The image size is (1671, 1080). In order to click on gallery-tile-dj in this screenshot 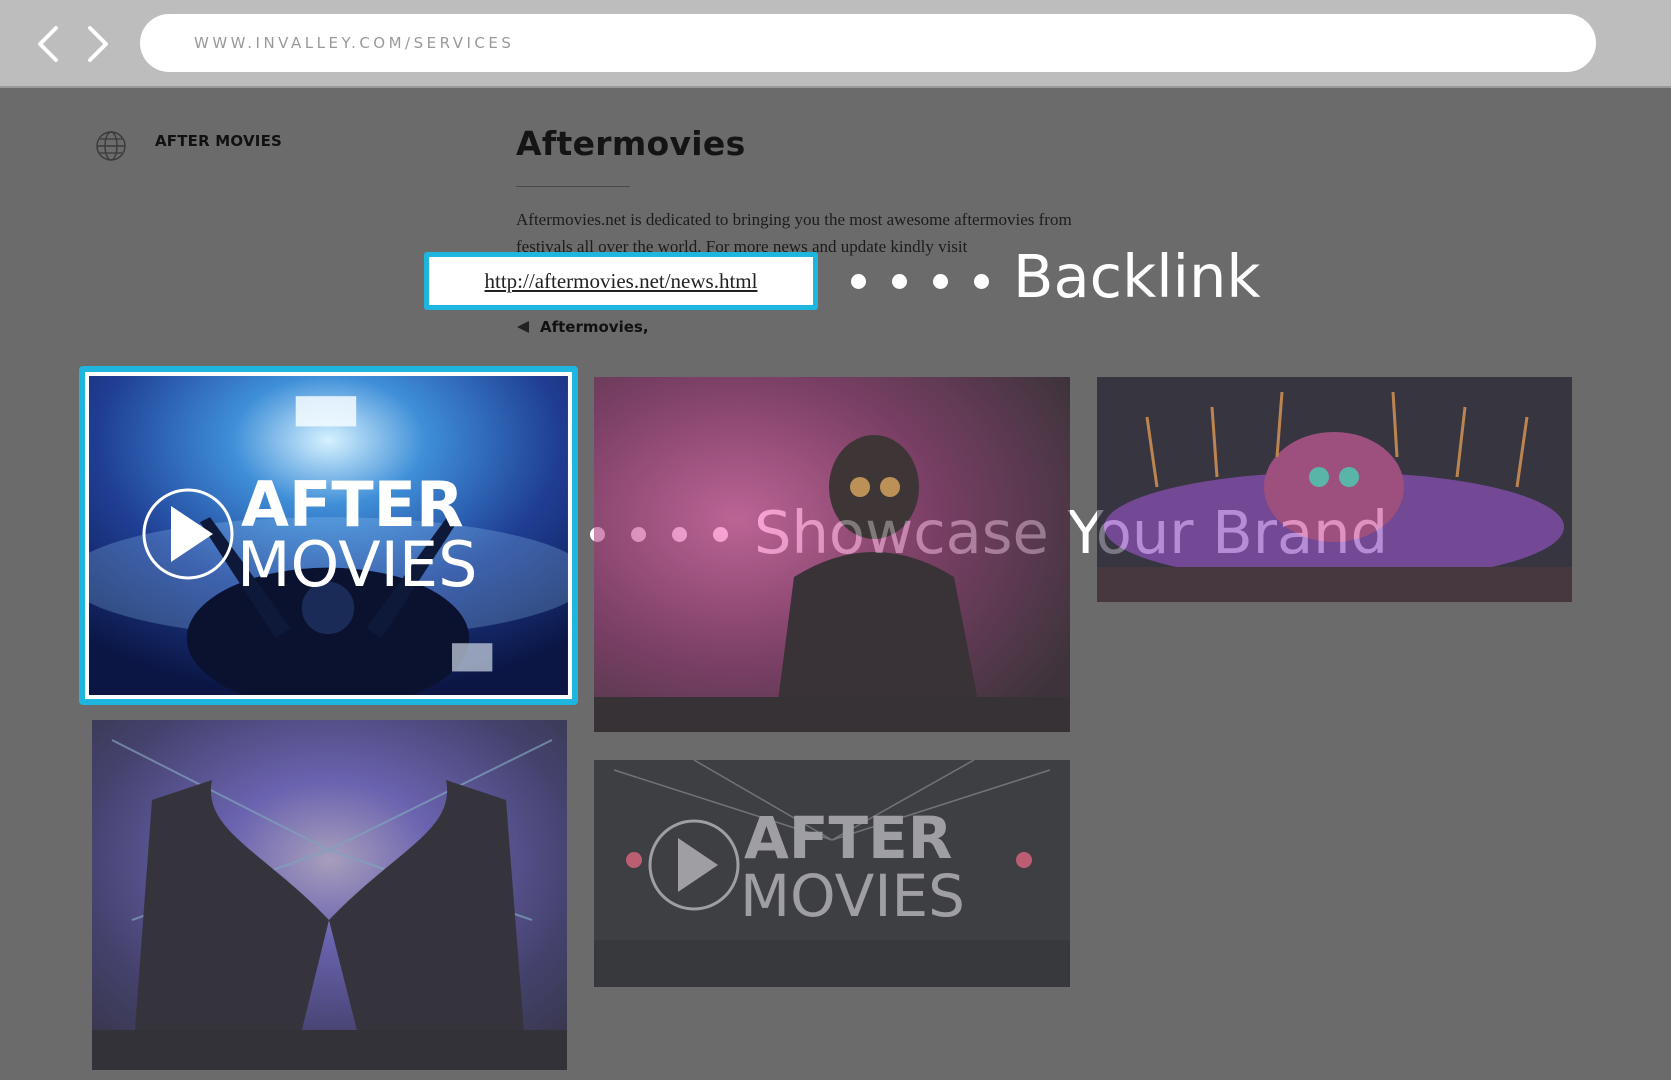, I will do `click(832, 554)`.